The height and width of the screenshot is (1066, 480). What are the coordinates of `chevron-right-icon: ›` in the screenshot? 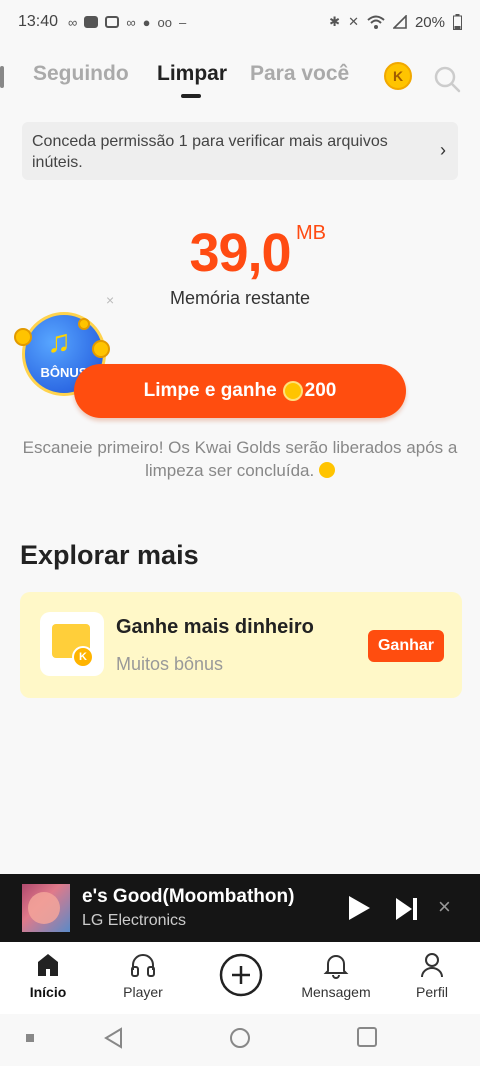 It's located at (443, 150).